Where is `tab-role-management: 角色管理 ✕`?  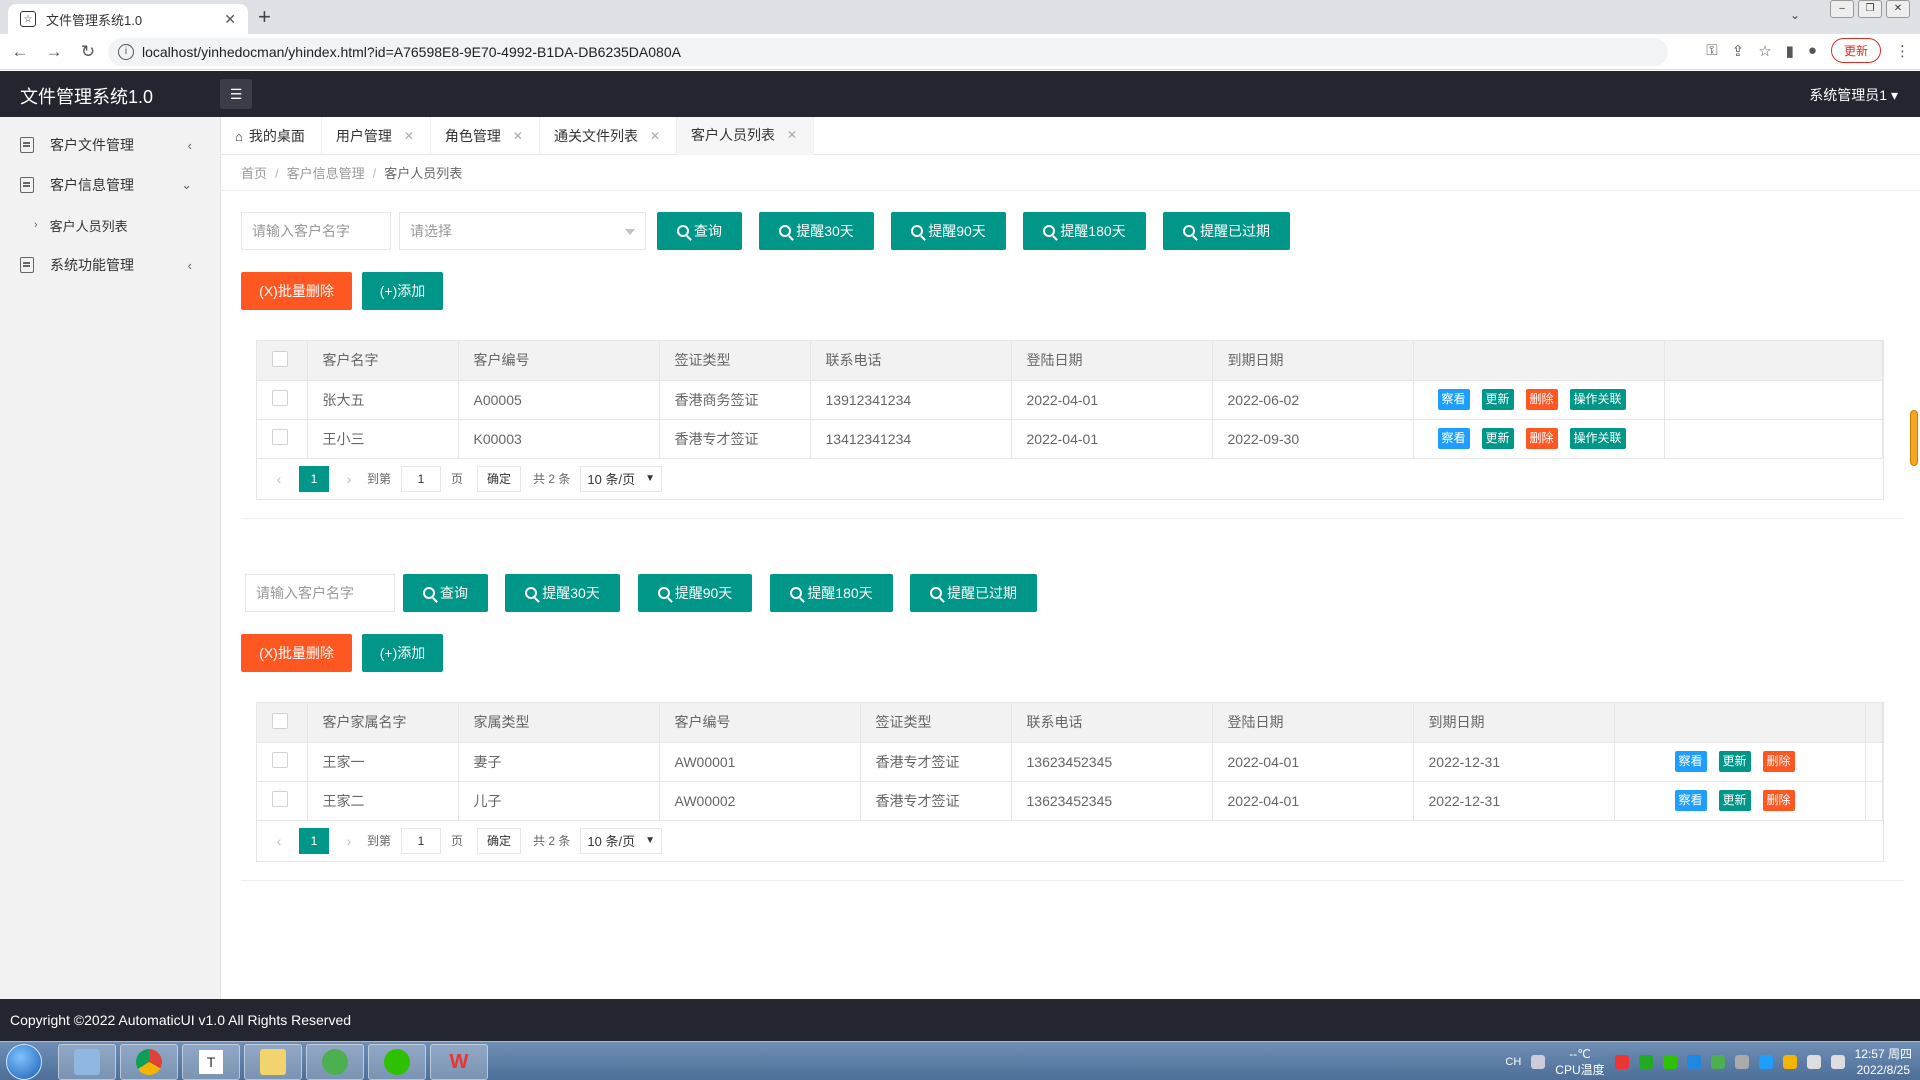 tab-role-management: 角色管理 ✕ is located at coordinates (485, 136).